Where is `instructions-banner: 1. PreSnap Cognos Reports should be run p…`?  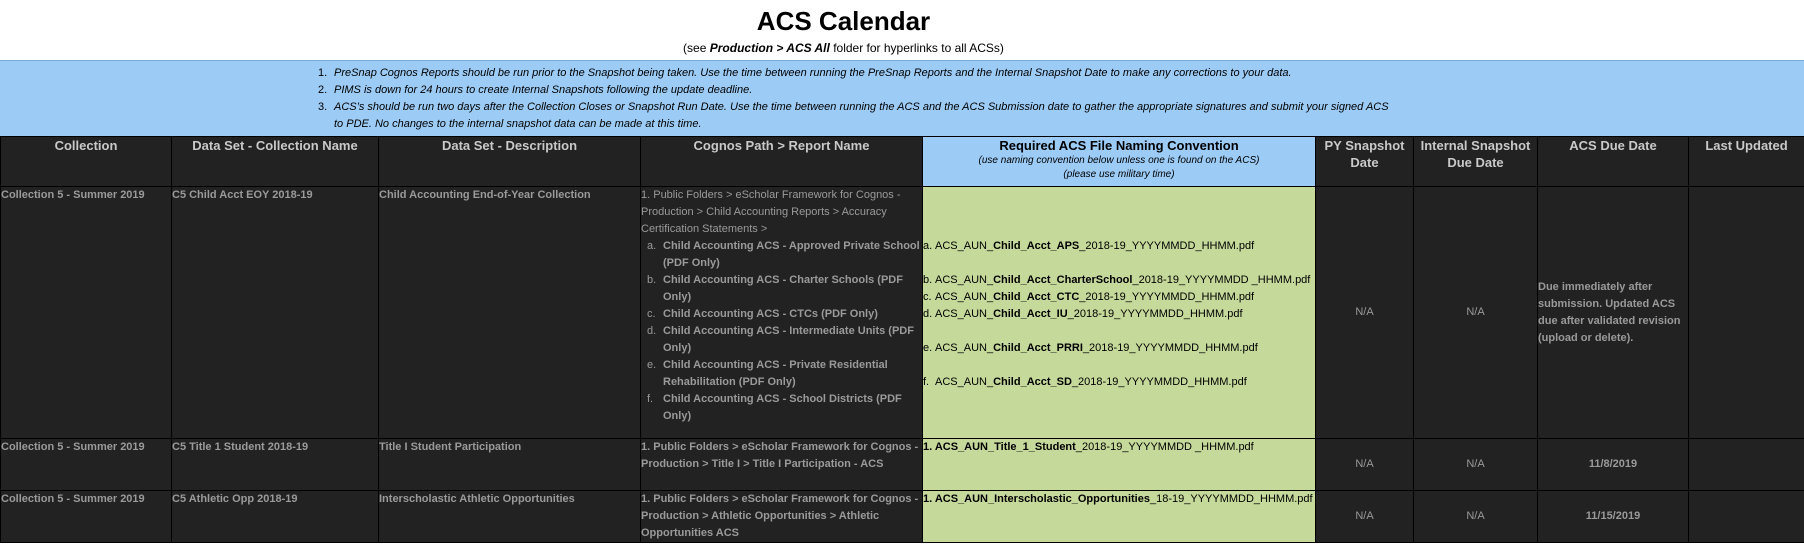
instructions-banner: 1. PreSnap Cognos Reports should be run p… is located at coordinates (902, 98).